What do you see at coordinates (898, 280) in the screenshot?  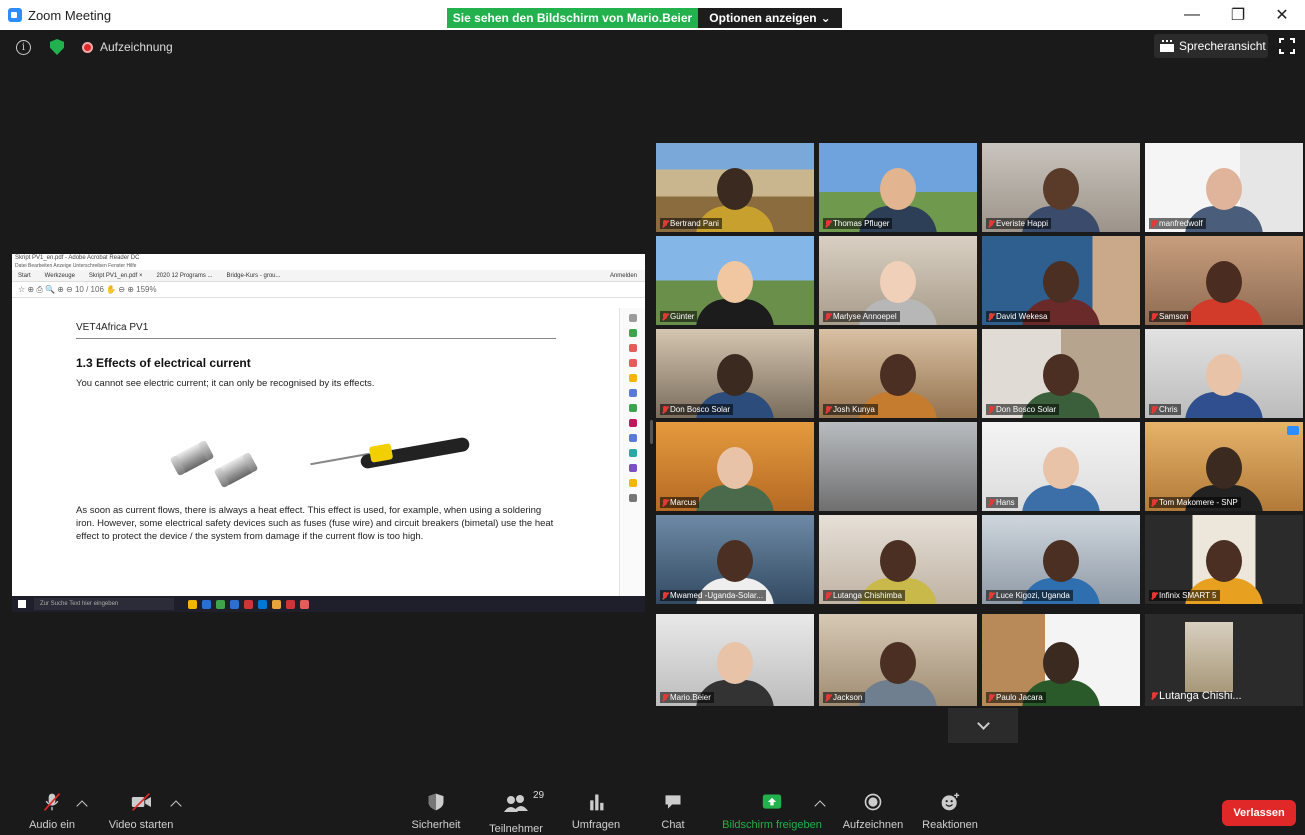 I see `participant-tile: Marlyse Annoepel` at bounding box center [898, 280].